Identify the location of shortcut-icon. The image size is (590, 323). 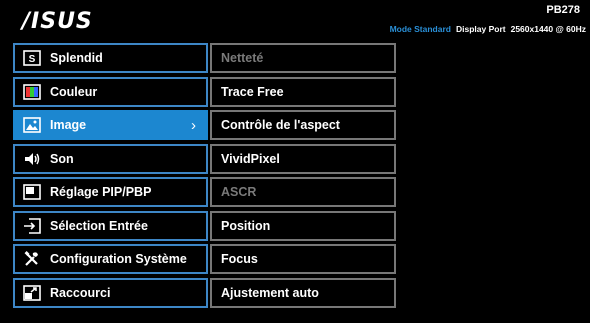
(32, 293).